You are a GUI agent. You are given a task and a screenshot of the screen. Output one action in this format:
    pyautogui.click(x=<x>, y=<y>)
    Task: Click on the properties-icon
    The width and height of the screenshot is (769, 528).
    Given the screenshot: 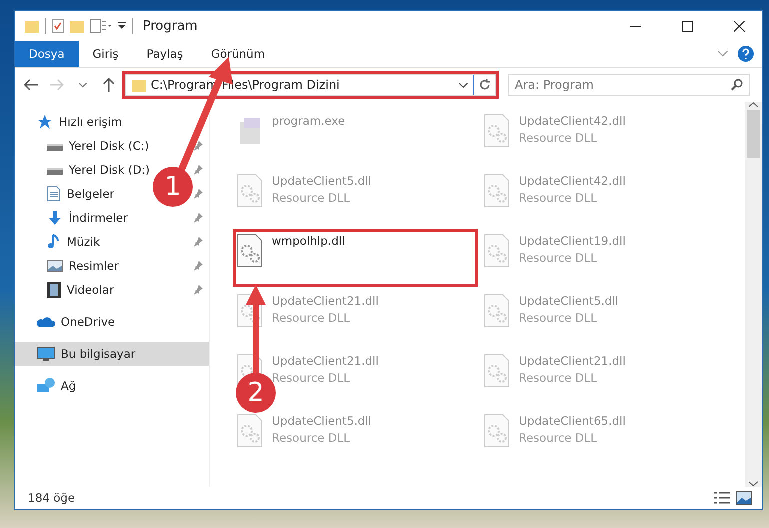 What is the action you would take?
    pyautogui.click(x=101, y=26)
    